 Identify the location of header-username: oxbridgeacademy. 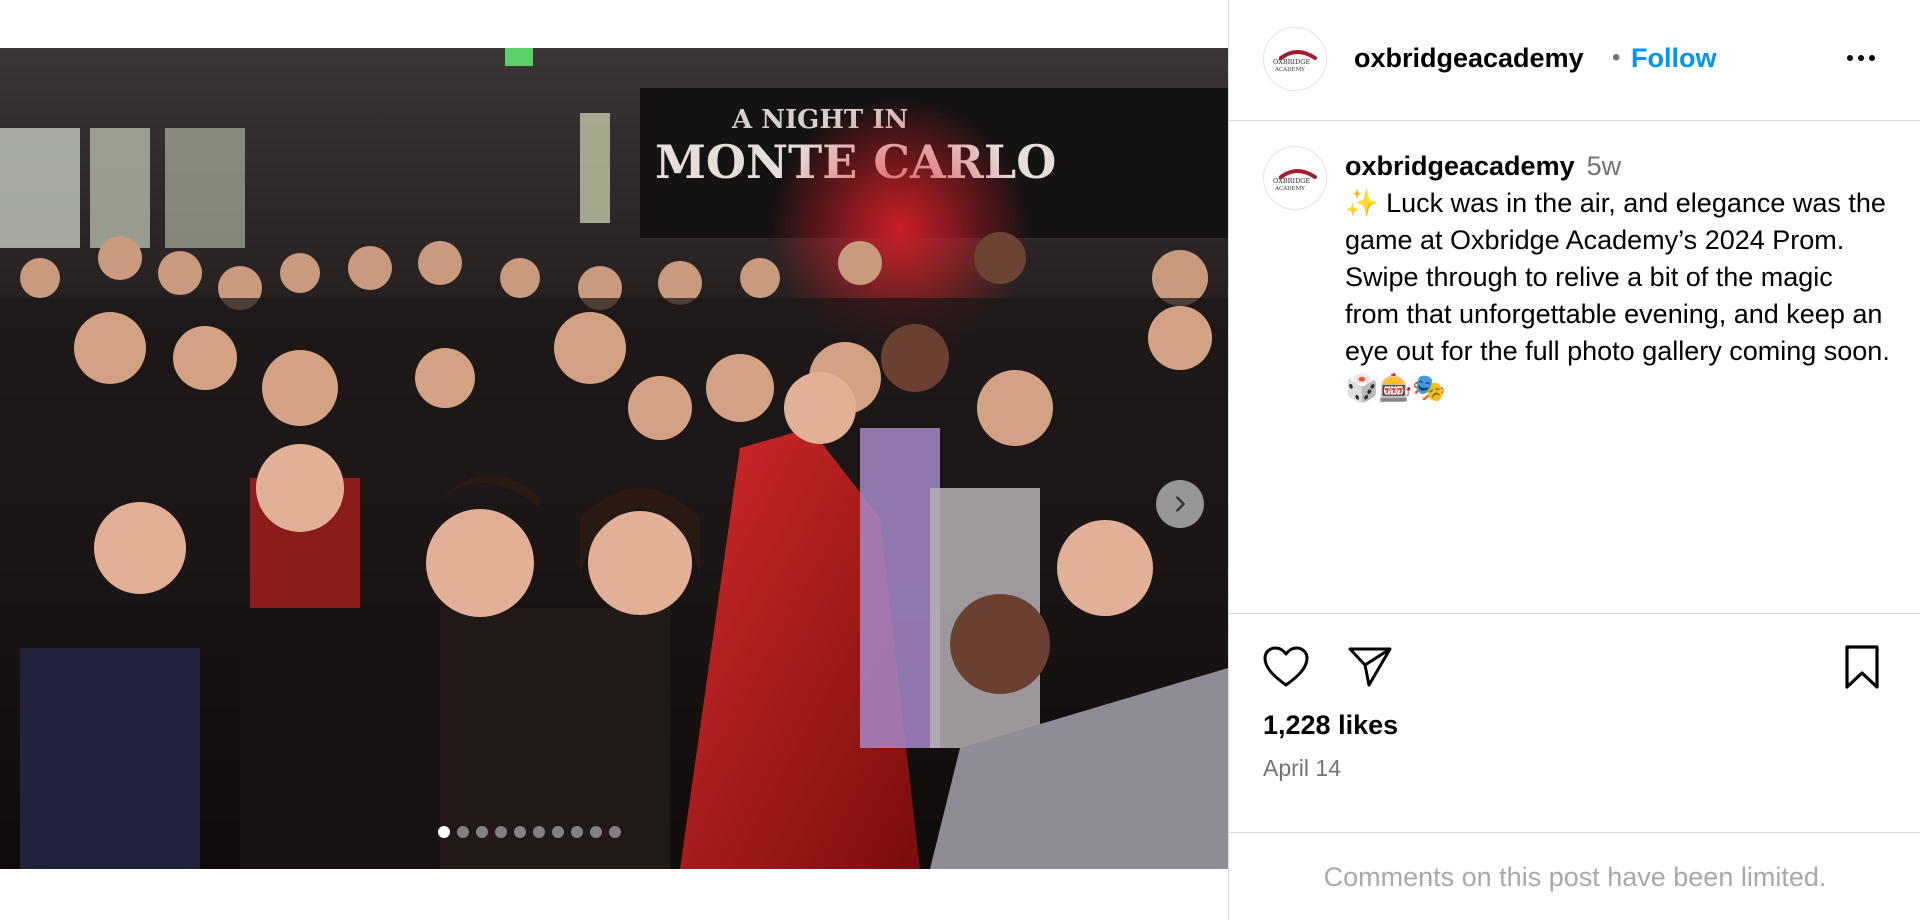
(1469, 58).